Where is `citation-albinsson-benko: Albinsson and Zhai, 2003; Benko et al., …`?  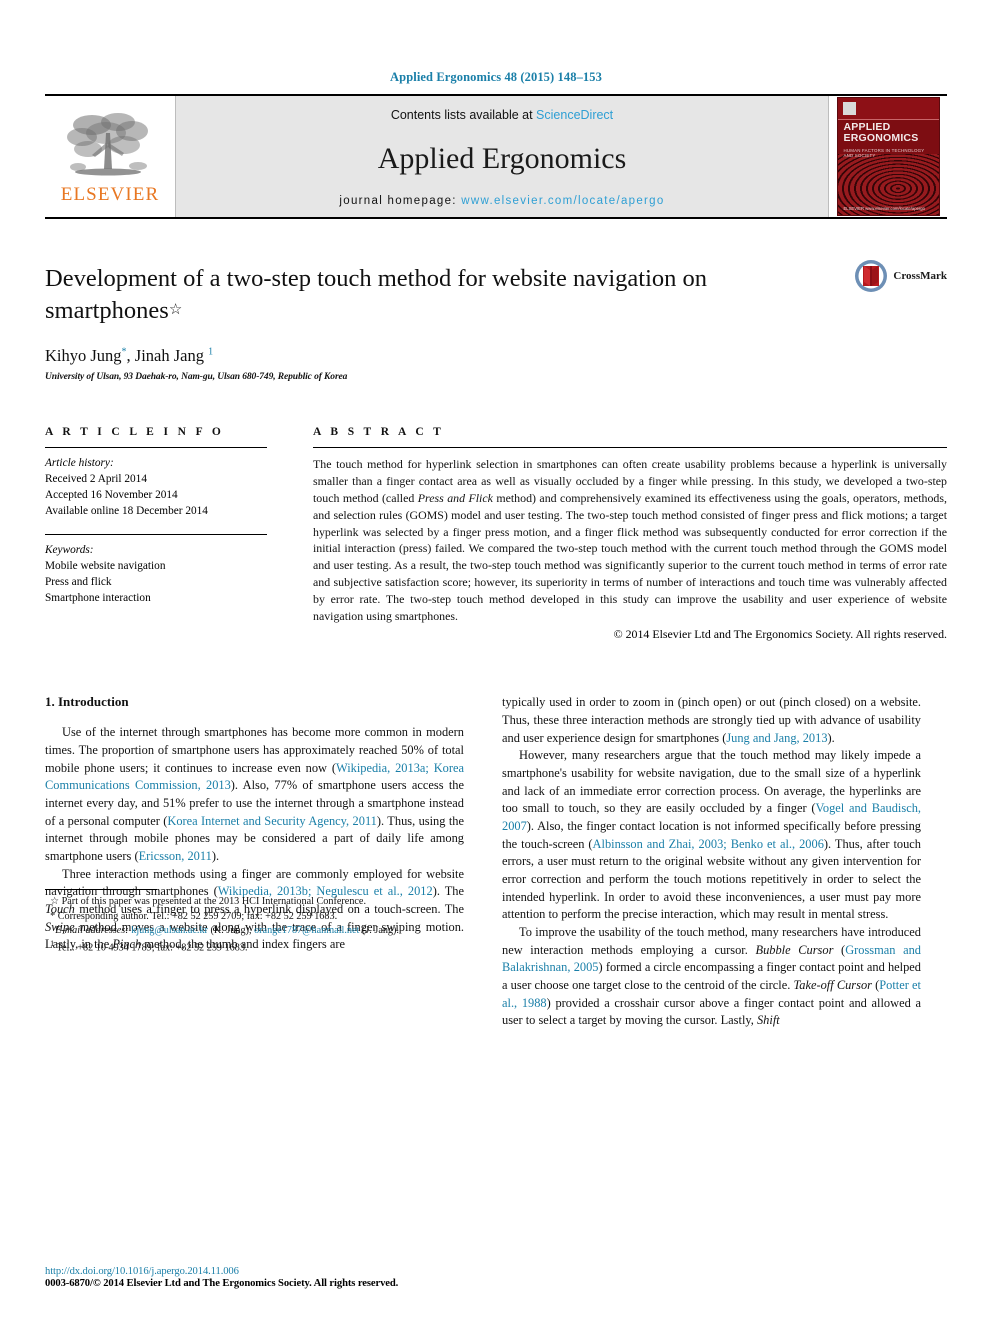
citation-albinsson-benko: Albinsson and Zhai, 2003; Benko et al., … is located at coordinates (708, 844).